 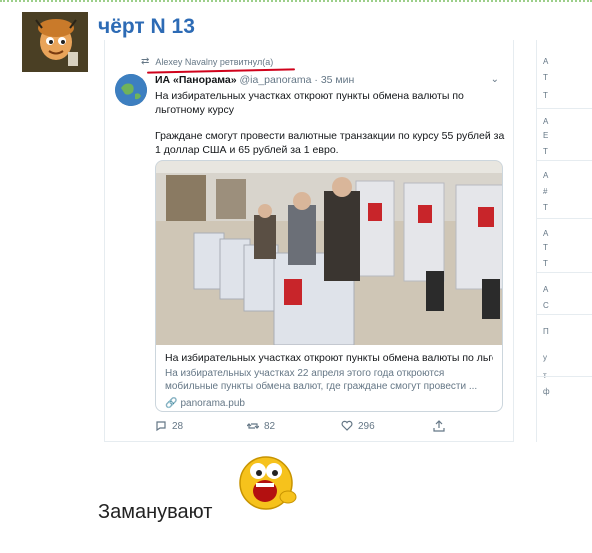 I want to click on top-dotted-border, so click(x=296, y=1).